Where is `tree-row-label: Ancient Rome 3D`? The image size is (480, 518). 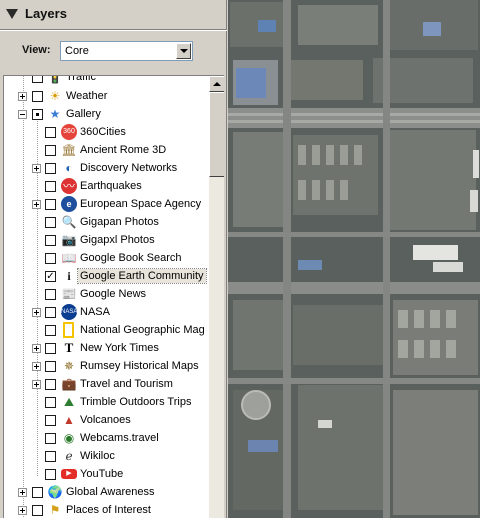
tree-row-label: Ancient Rome 3D is located at coordinates (123, 150).